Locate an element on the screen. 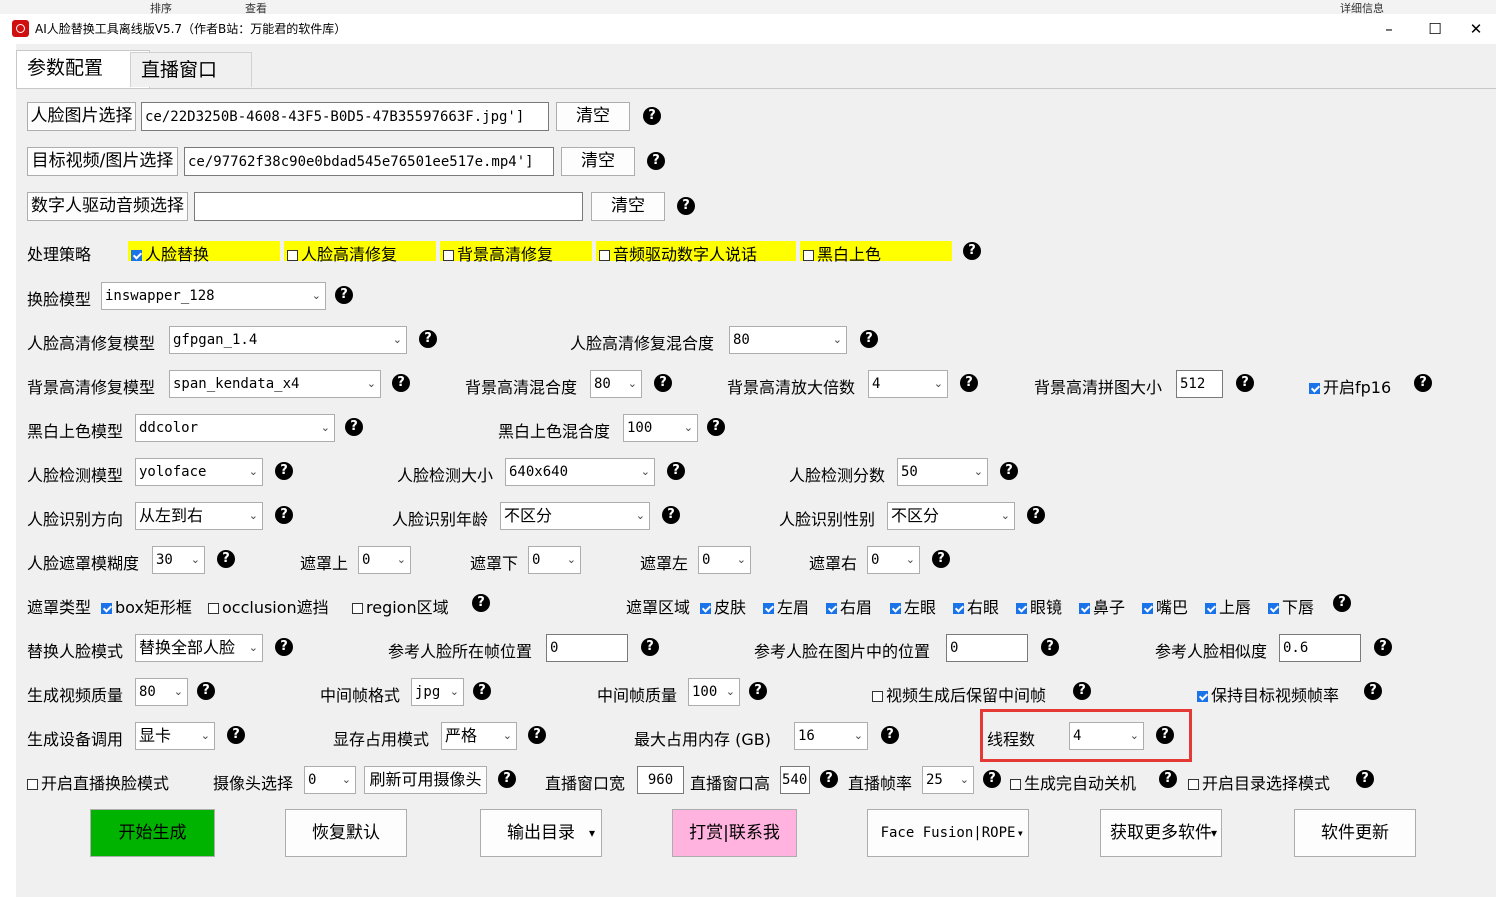 Image resolution: width=1496 pixels, height=897 pixels. recognize-gender-select: 不区分 ⌄ is located at coordinates (951, 516).